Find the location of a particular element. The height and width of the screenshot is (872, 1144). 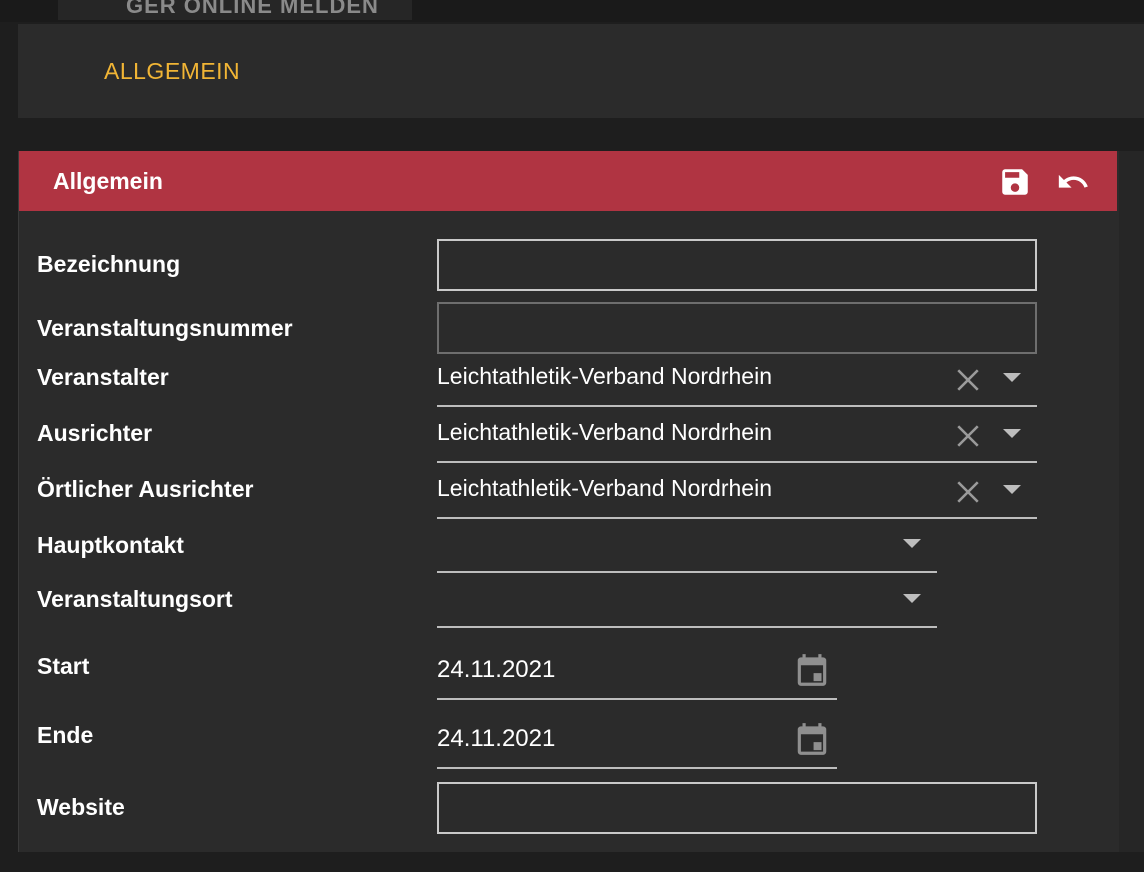

oertlicher-ausrichter-select: Leichtathletik-Verband Nordrhein is located at coordinates (737, 496).